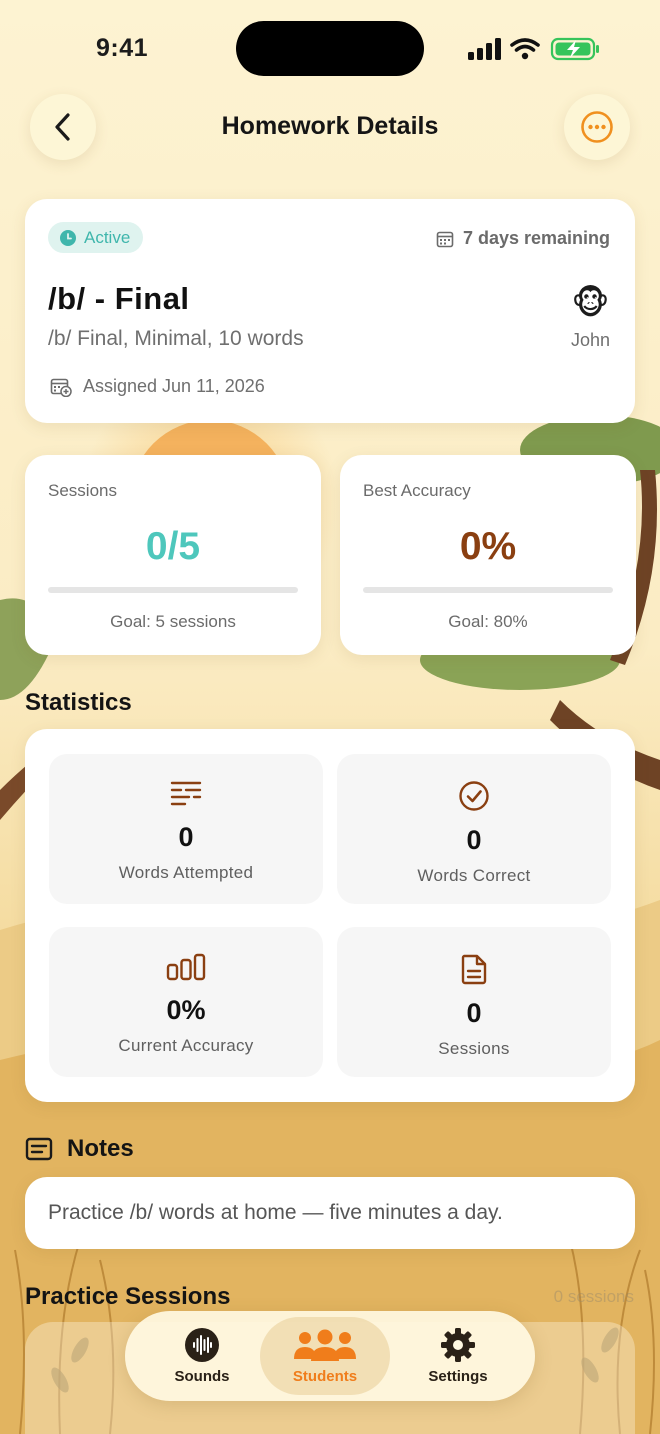  What do you see at coordinates (173, 546) in the screenshot?
I see `sessions-value: 0/5` at bounding box center [173, 546].